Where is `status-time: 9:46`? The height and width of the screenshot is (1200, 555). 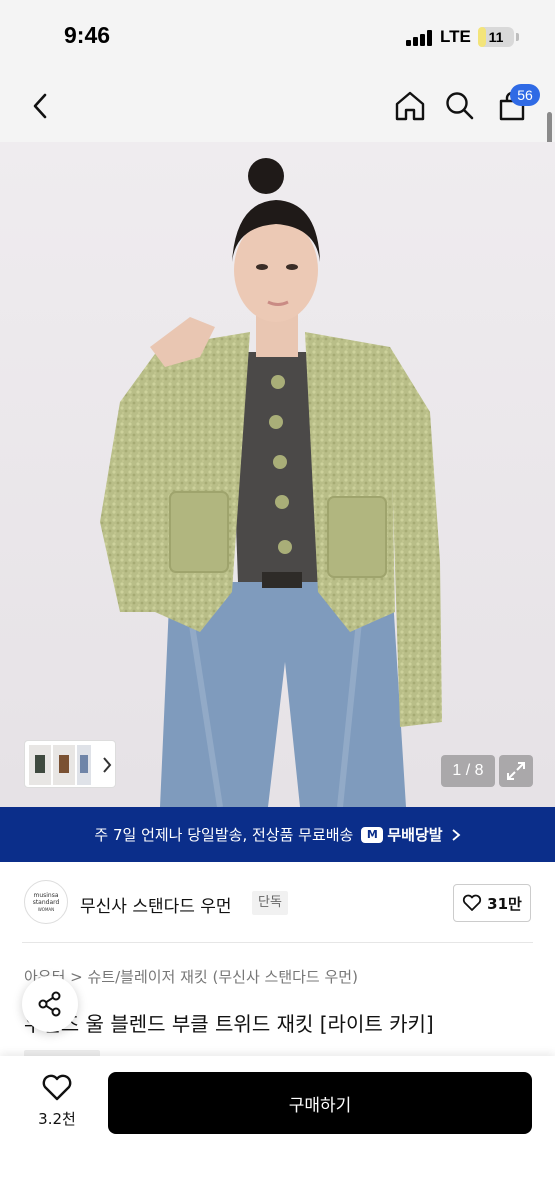
status-time: 9:46 is located at coordinates (87, 35).